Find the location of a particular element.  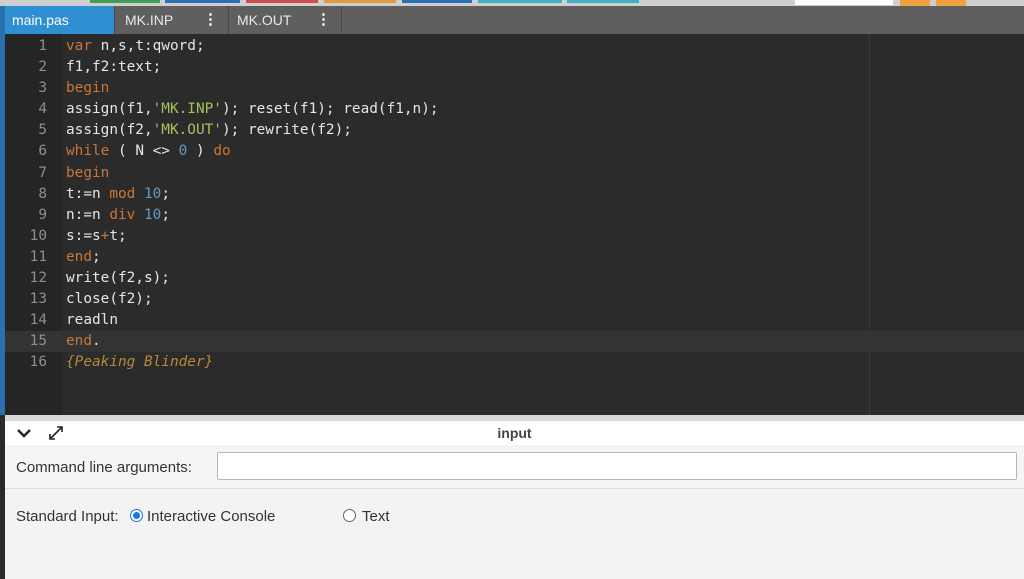

code-token: ); reset(f1); read(f1,n); is located at coordinates (330, 109).